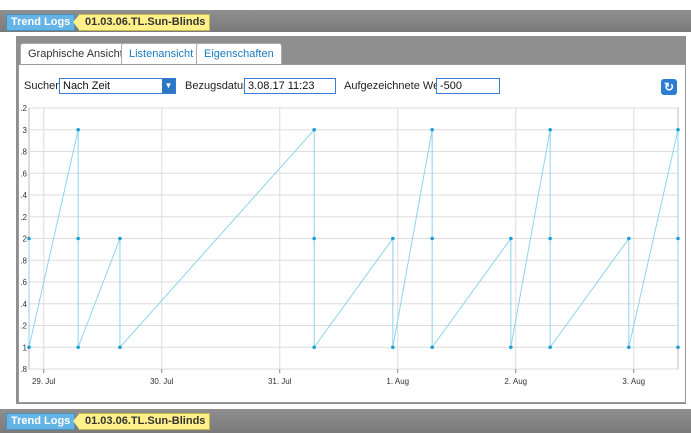 The height and width of the screenshot is (433, 691). Describe the element at coordinates (24, 304) in the screenshot. I see `y-tick-label: 1.4` at that location.